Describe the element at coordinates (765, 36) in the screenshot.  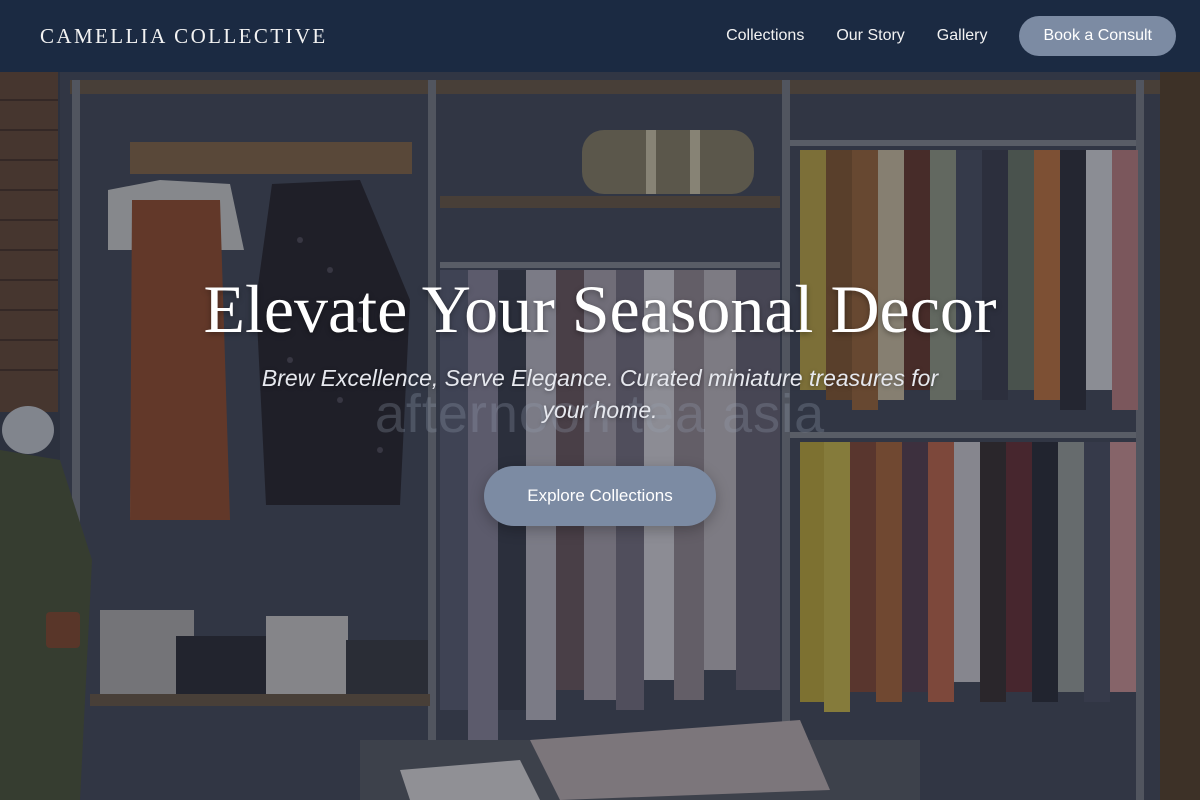
I see `nav-link-collections: Collections` at that location.